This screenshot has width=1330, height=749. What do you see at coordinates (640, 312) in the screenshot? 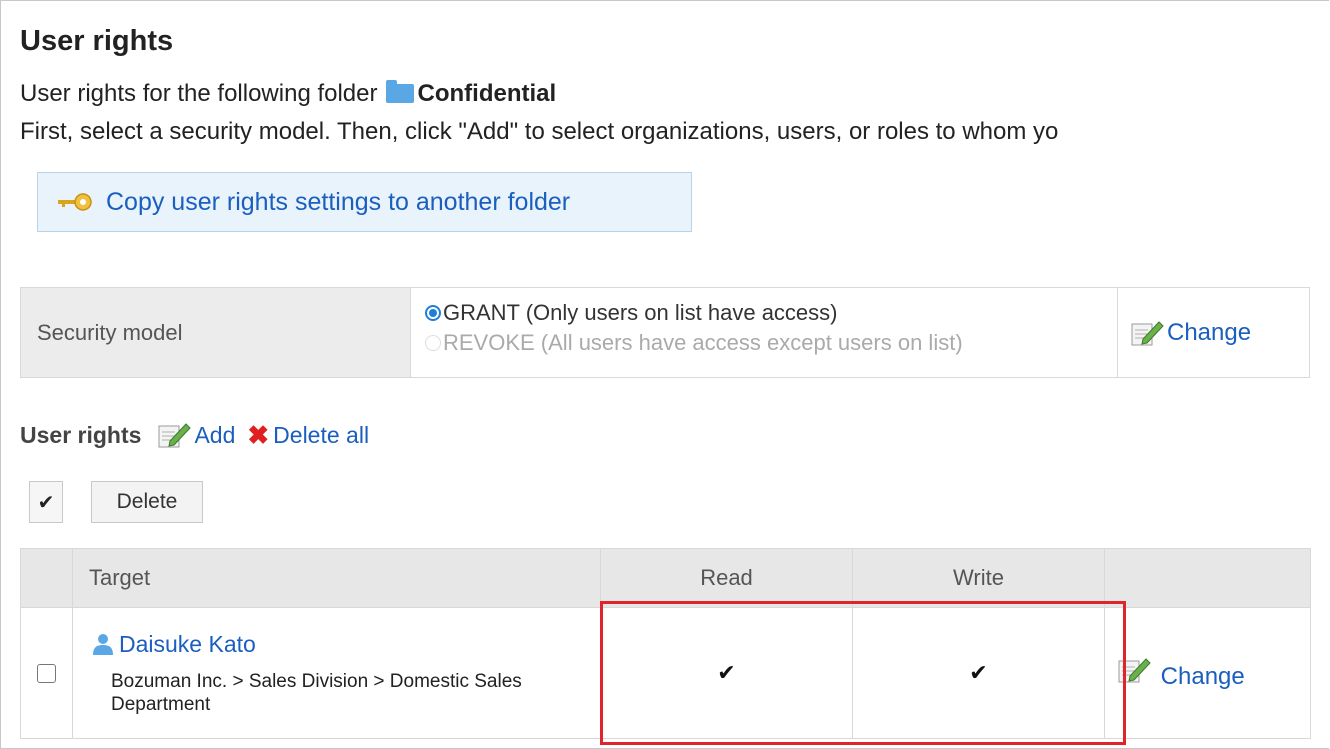
I see `grant-label: GRANT (Only users on list have access)` at bounding box center [640, 312].